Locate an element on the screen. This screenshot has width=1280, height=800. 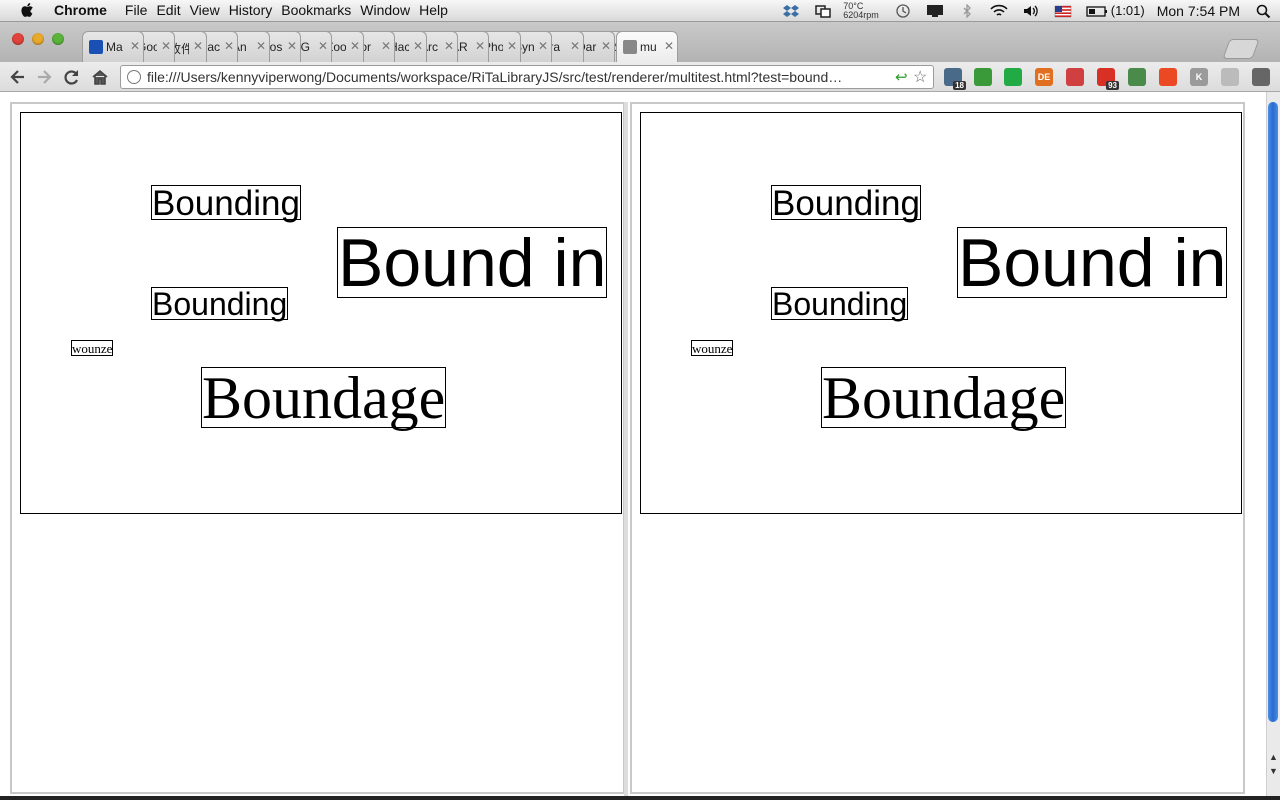
scroll-up-arrow-icon: ▲ is located at coordinates (1273, 757).